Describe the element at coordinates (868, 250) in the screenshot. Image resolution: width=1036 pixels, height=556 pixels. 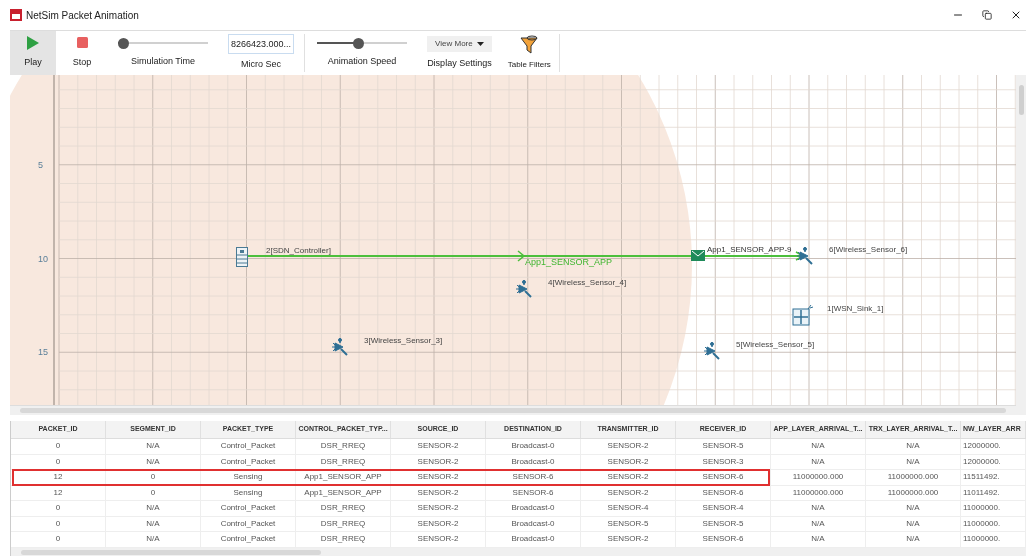
I see `node-label: 6[Wireless_Sensor_6]` at that location.